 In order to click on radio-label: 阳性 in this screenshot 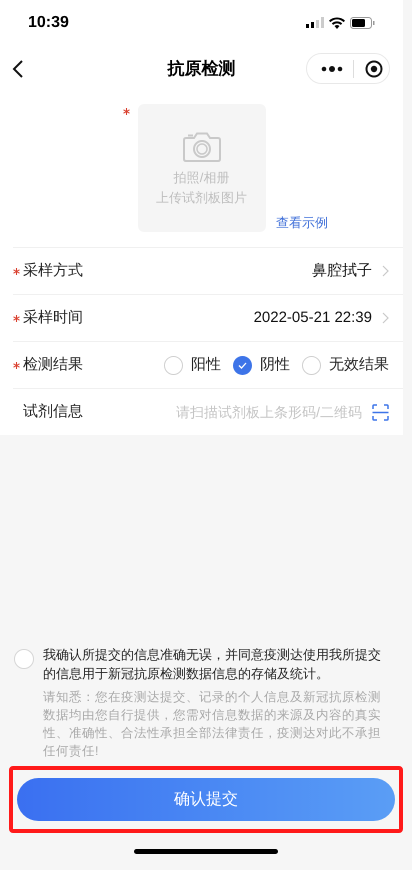, I will do `click(206, 364)`.